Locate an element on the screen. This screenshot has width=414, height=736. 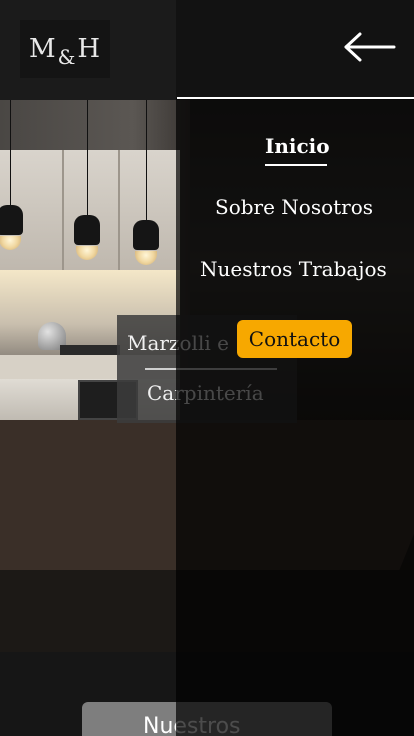
nav-item-nuestros-trabajos: Nuestros Trabajos is located at coordinates (293, 269).